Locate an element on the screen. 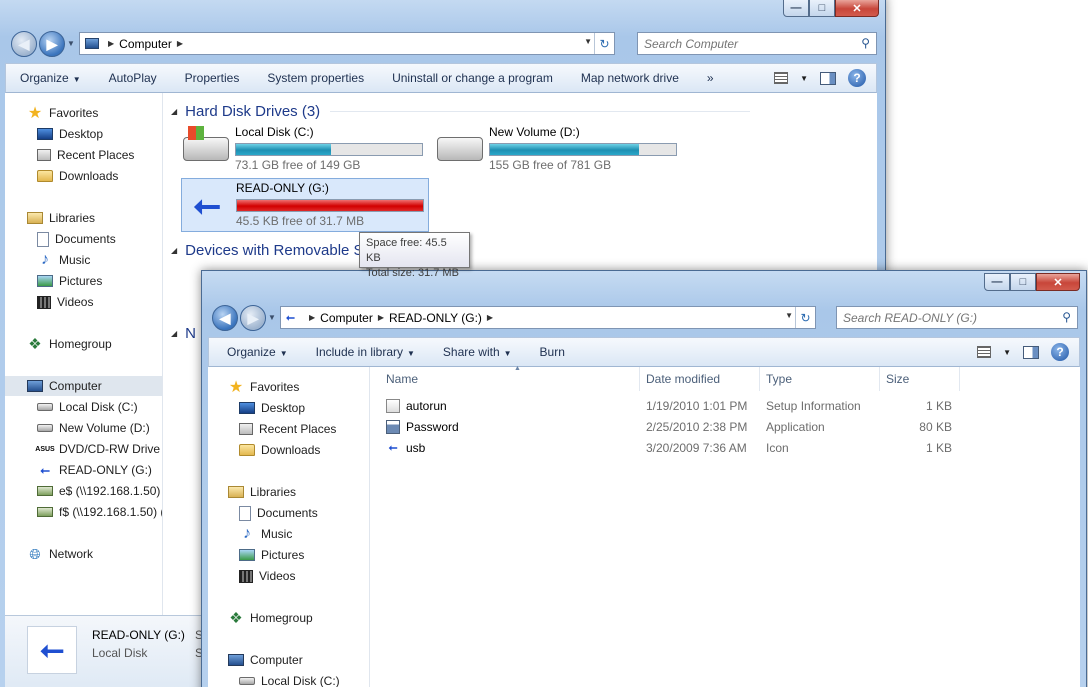 Image resolution: width=1088 pixels, height=687 pixels. address-bar: ⭠ ▶ Computer ▶ READ-ONLY (G:) ▶ ▼ ↻ is located at coordinates (548, 317).